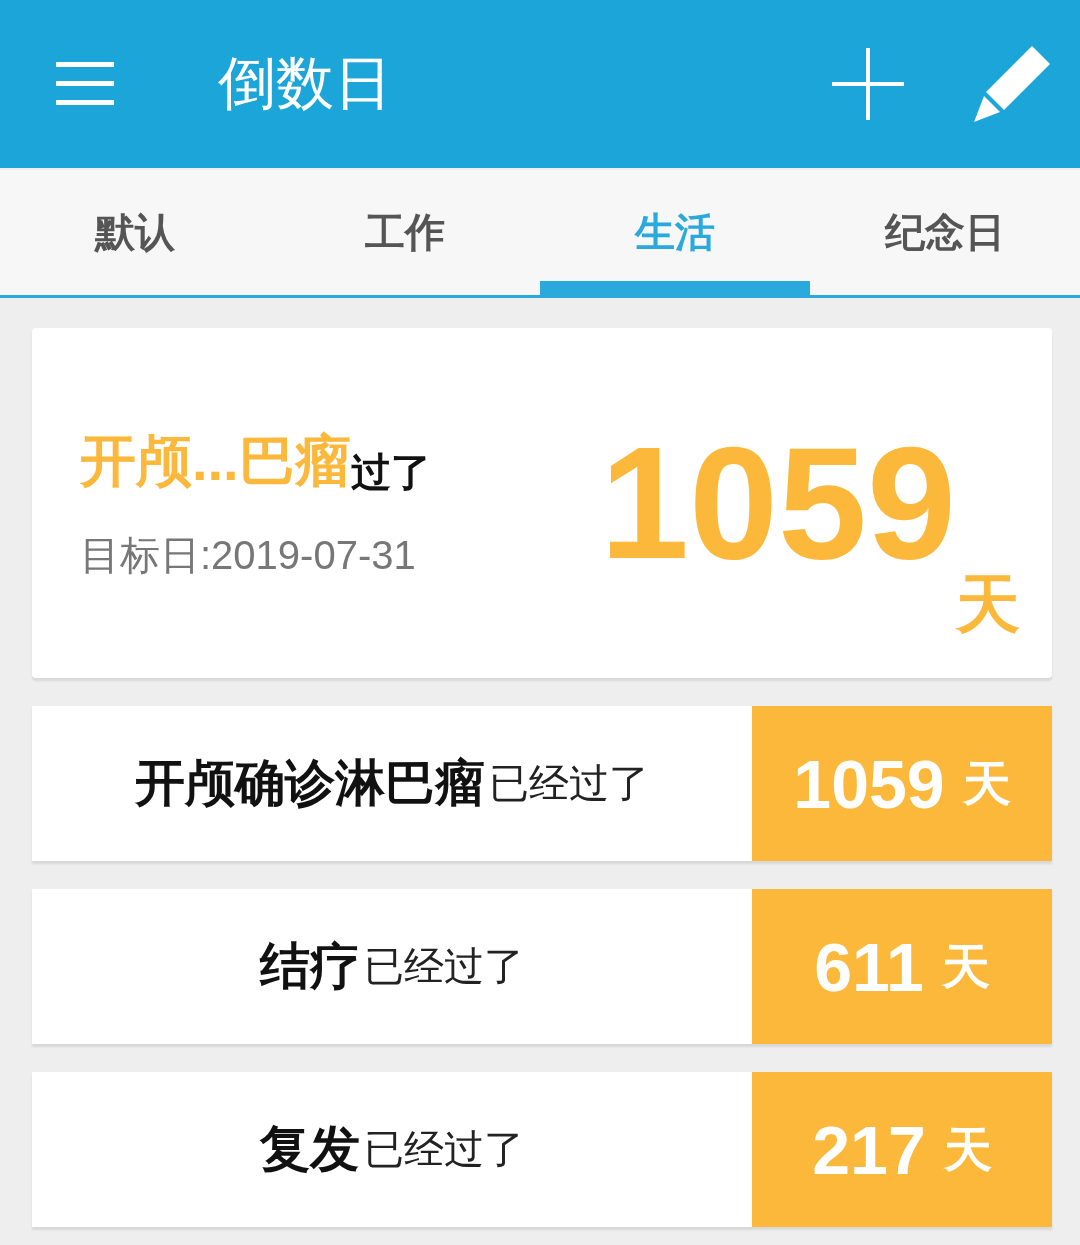 The height and width of the screenshot is (1245, 1080). I want to click on day-count: 611, so click(869, 966).